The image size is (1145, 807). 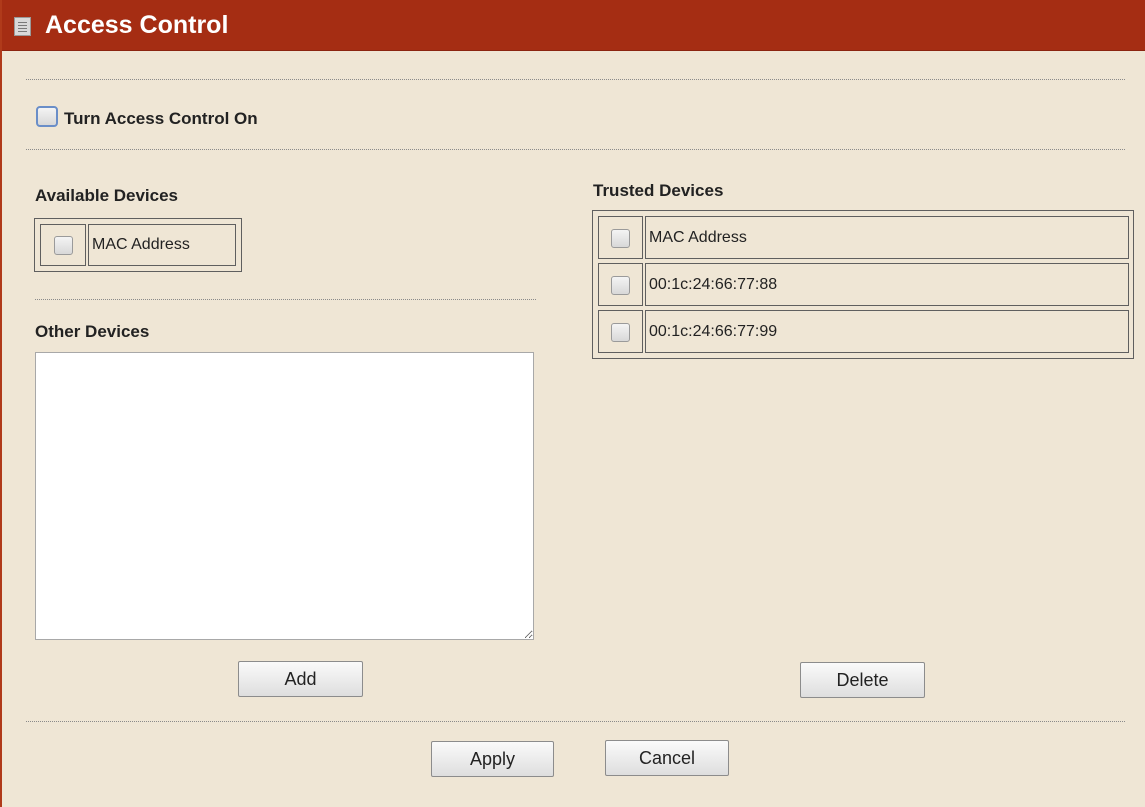 I want to click on divider-toggle, so click(x=575, y=149).